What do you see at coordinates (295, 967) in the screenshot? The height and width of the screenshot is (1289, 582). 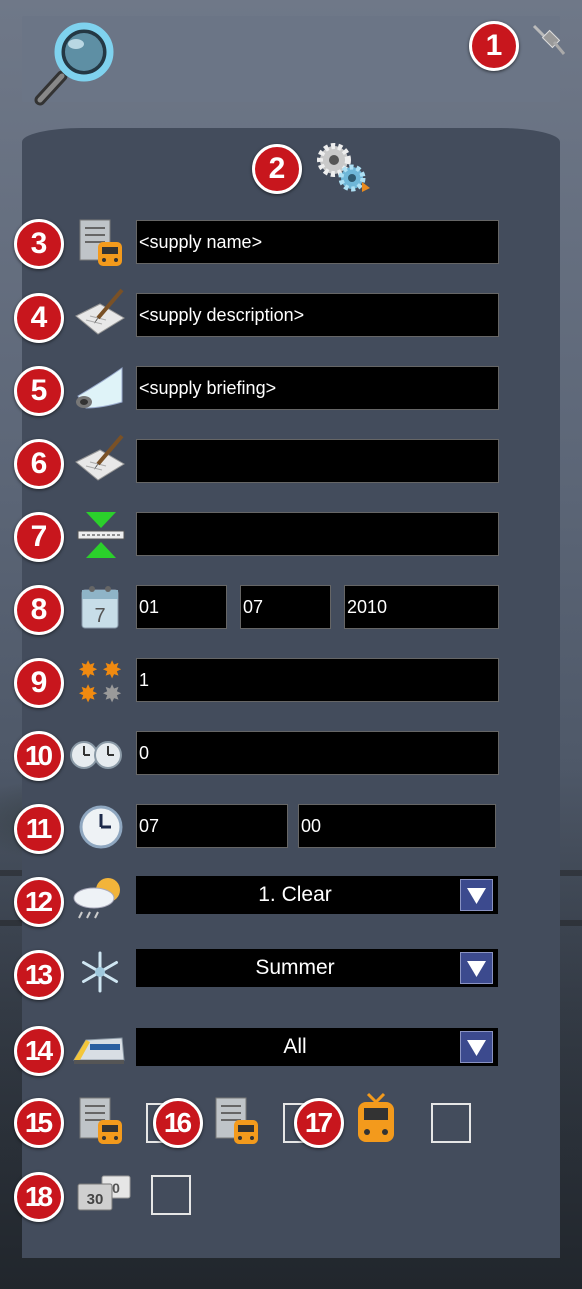 I see `season-dropdown-value: Summer` at bounding box center [295, 967].